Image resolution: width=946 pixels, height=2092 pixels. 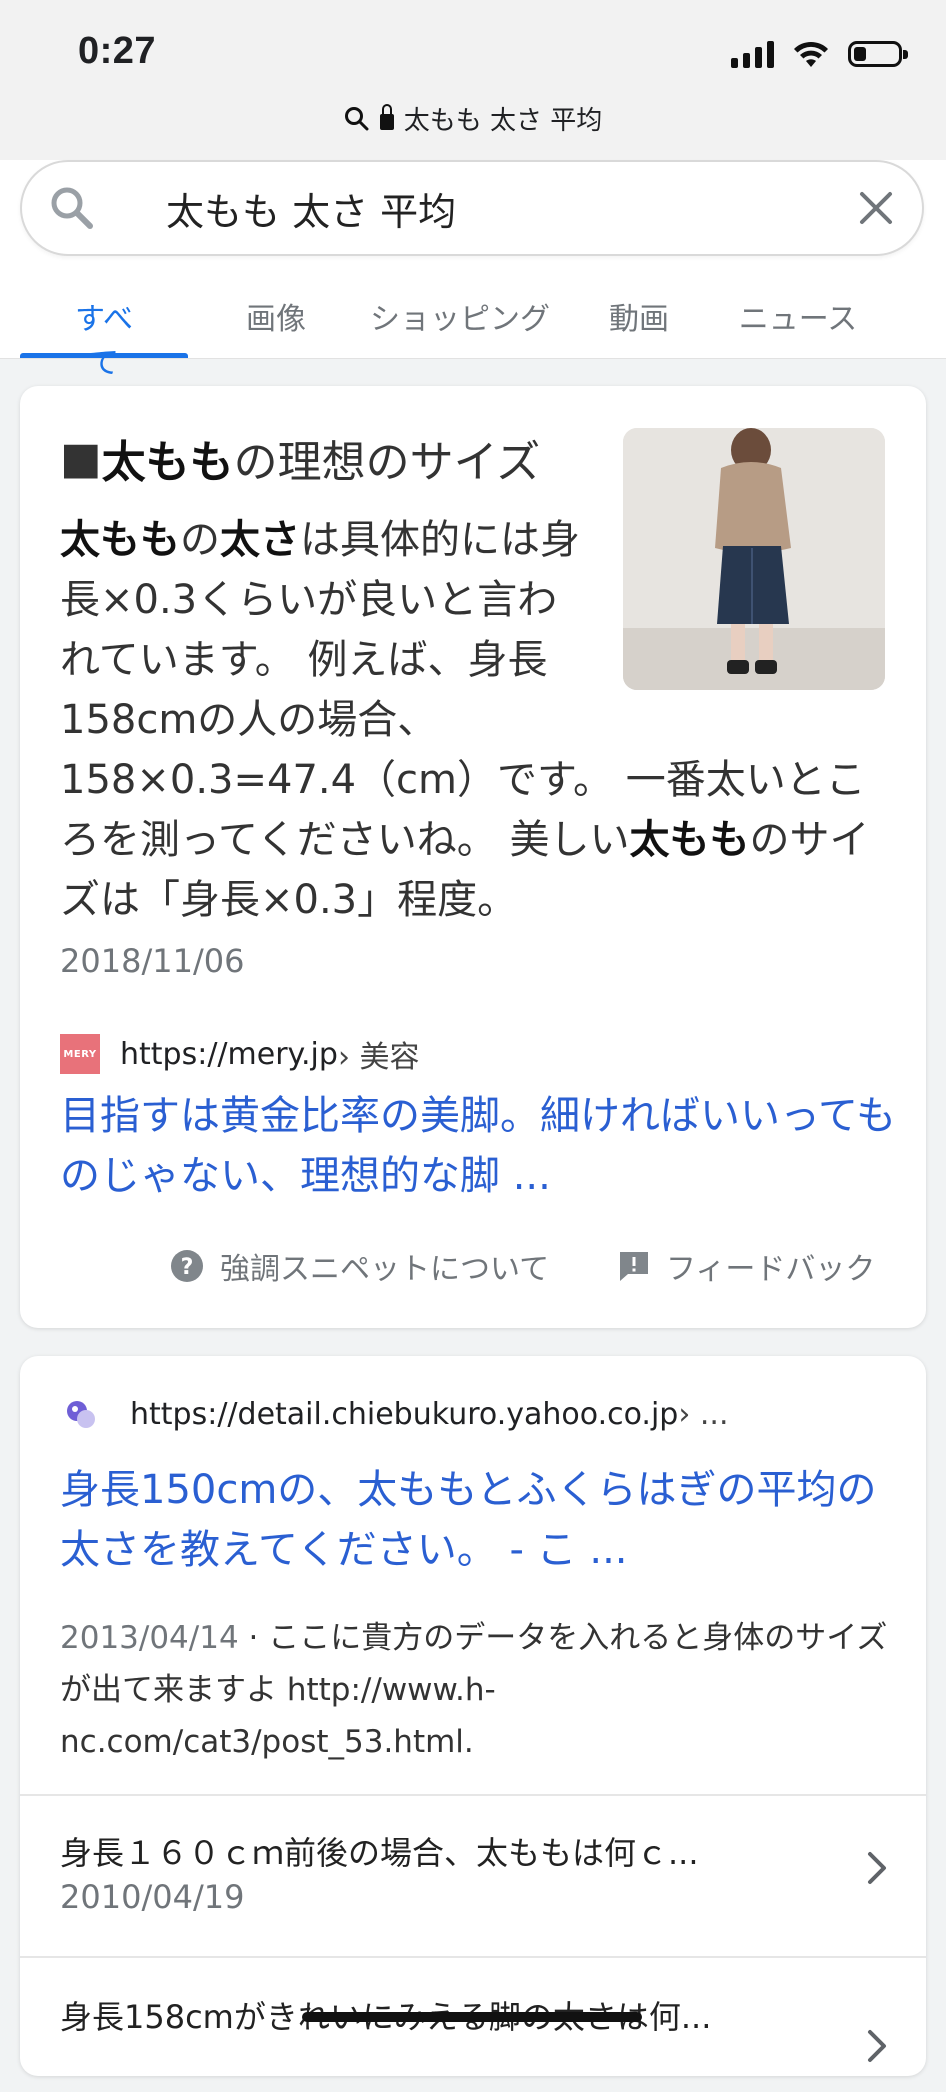 What do you see at coordinates (460, 319) in the screenshot?
I see `tab-shopping: ショッピング` at bounding box center [460, 319].